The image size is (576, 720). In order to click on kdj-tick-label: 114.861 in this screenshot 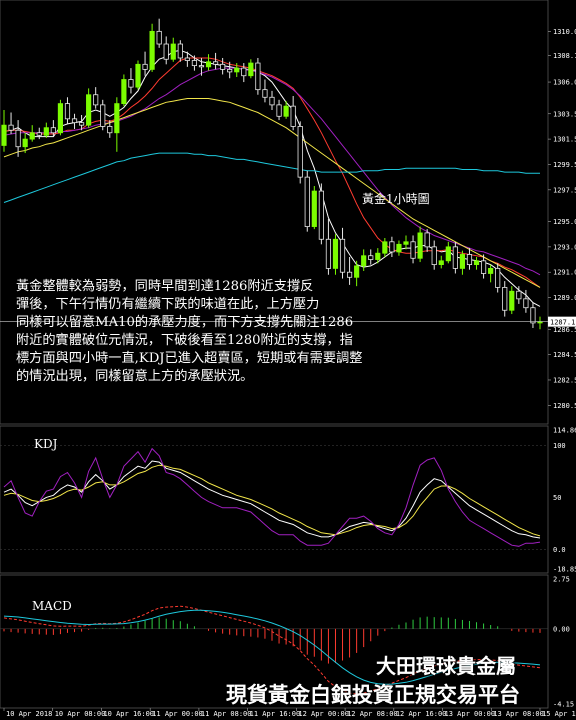, I will do `click(564, 431)`.